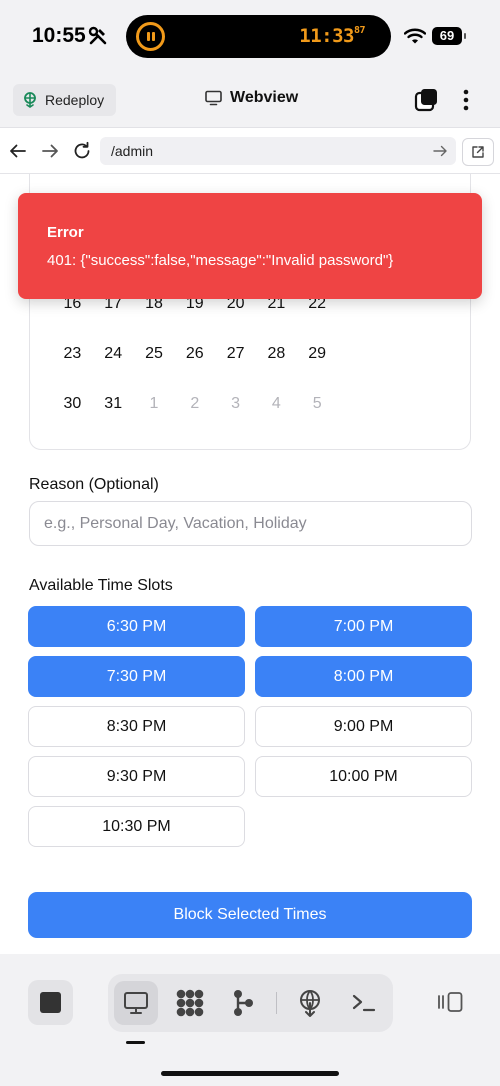  What do you see at coordinates (250, 523) in the screenshot?
I see `reason-input` at bounding box center [250, 523].